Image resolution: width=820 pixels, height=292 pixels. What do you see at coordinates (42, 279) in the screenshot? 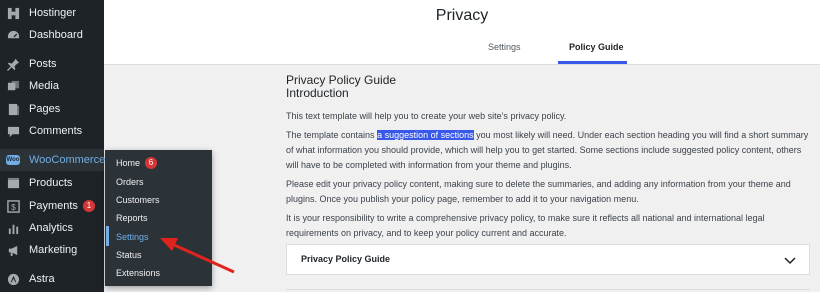
I see `sidebar-item-label: Astra` at bounding box center [42, 279].